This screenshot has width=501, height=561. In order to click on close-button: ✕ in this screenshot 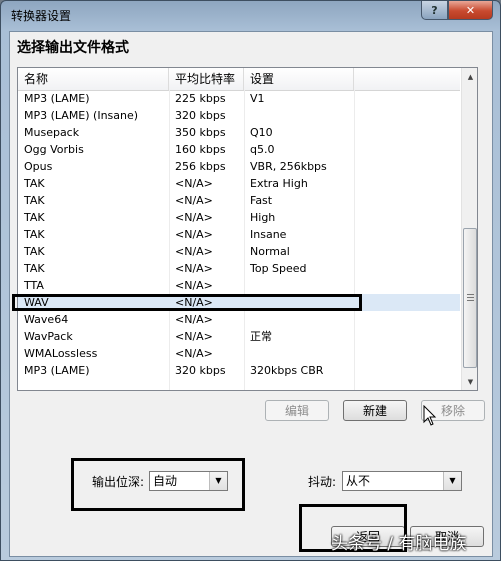, I will do `click(470, 10)`.